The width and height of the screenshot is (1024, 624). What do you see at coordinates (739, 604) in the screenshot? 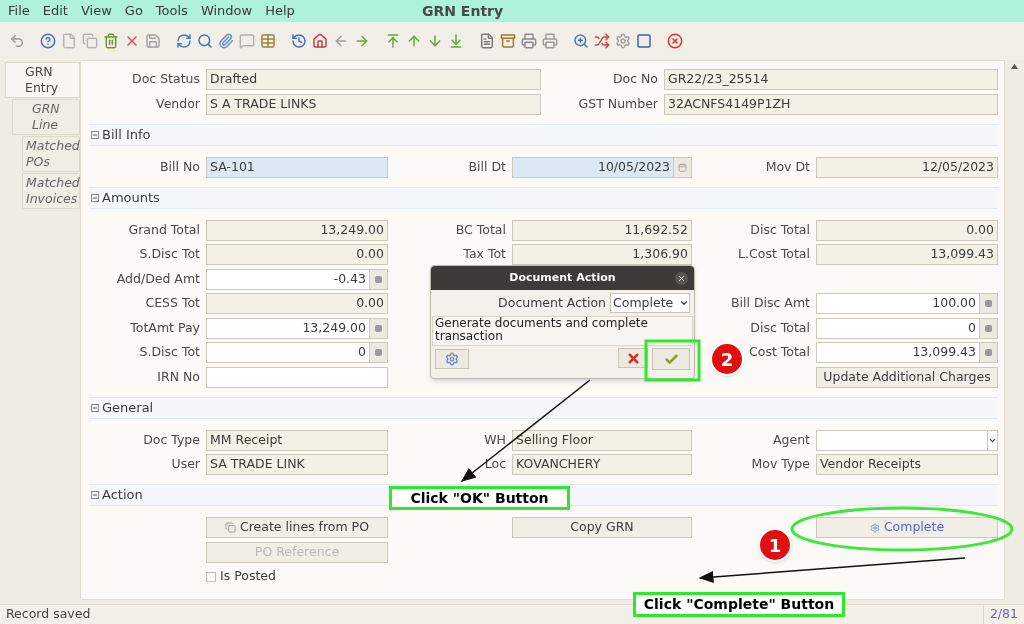
I see `callout-tooltip: Click "Complete" Button` at bounding box center [739, 604].